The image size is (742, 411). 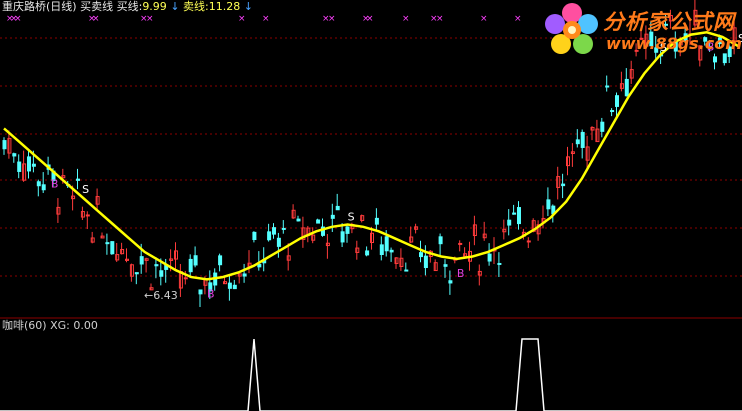 I want to click on sub-indicator-name: 咖啡(60), so click(x=24, y=325).